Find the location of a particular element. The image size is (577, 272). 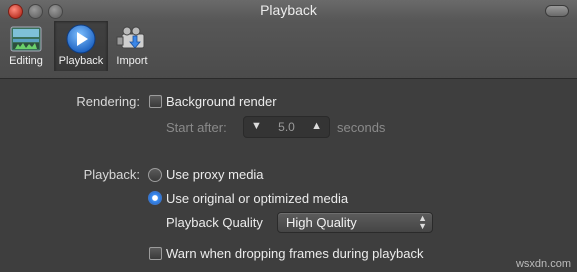

window-title: Playback is located at coordinates (288, 10).